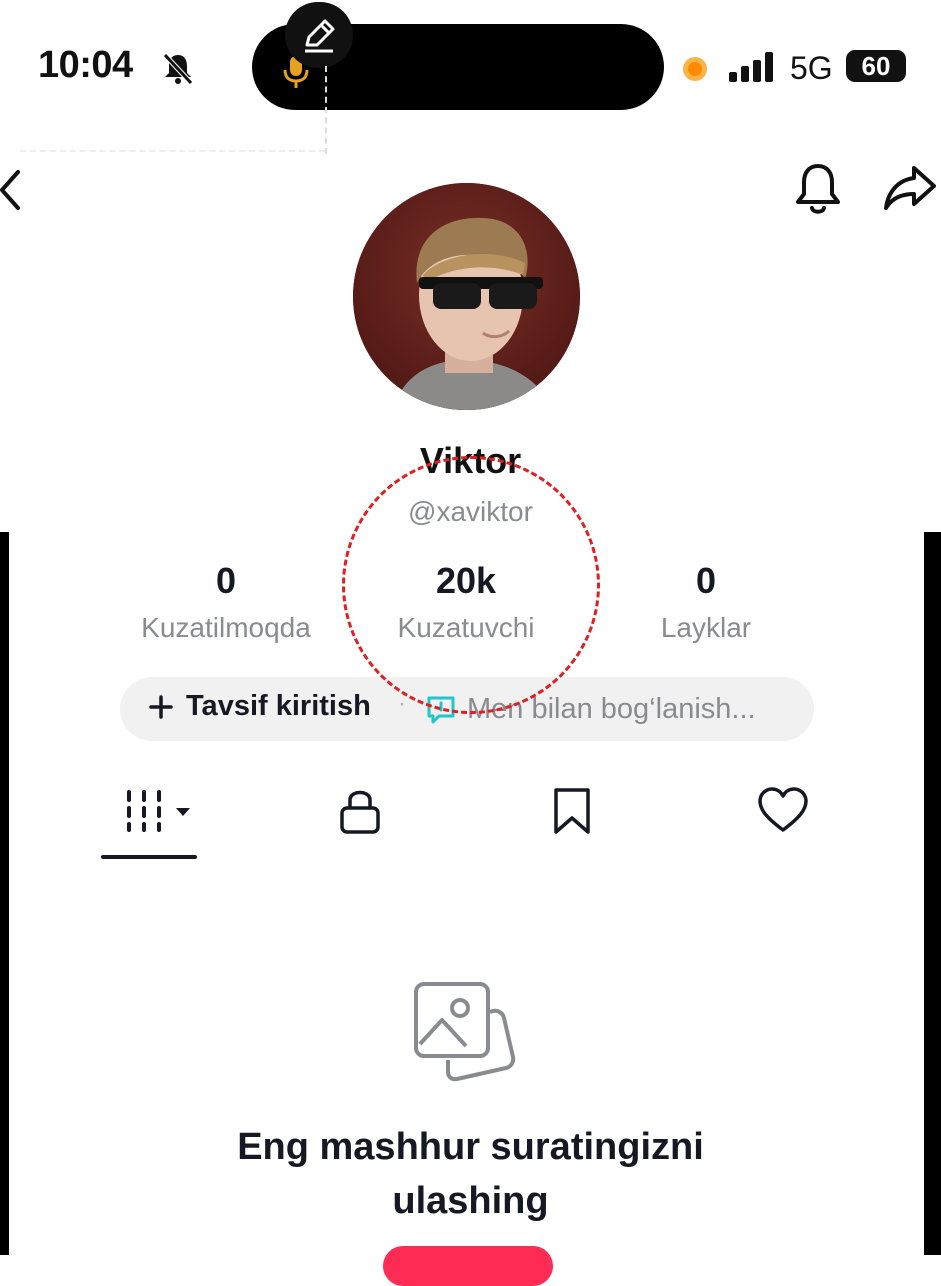 This screenshot has height=1286, width=941. What do you see at coordinates (470, 1174) in the screenshot?
I see `empty-state-title: Eng mashhur suratingizni ulashing` at bounding box center [470, 1174].